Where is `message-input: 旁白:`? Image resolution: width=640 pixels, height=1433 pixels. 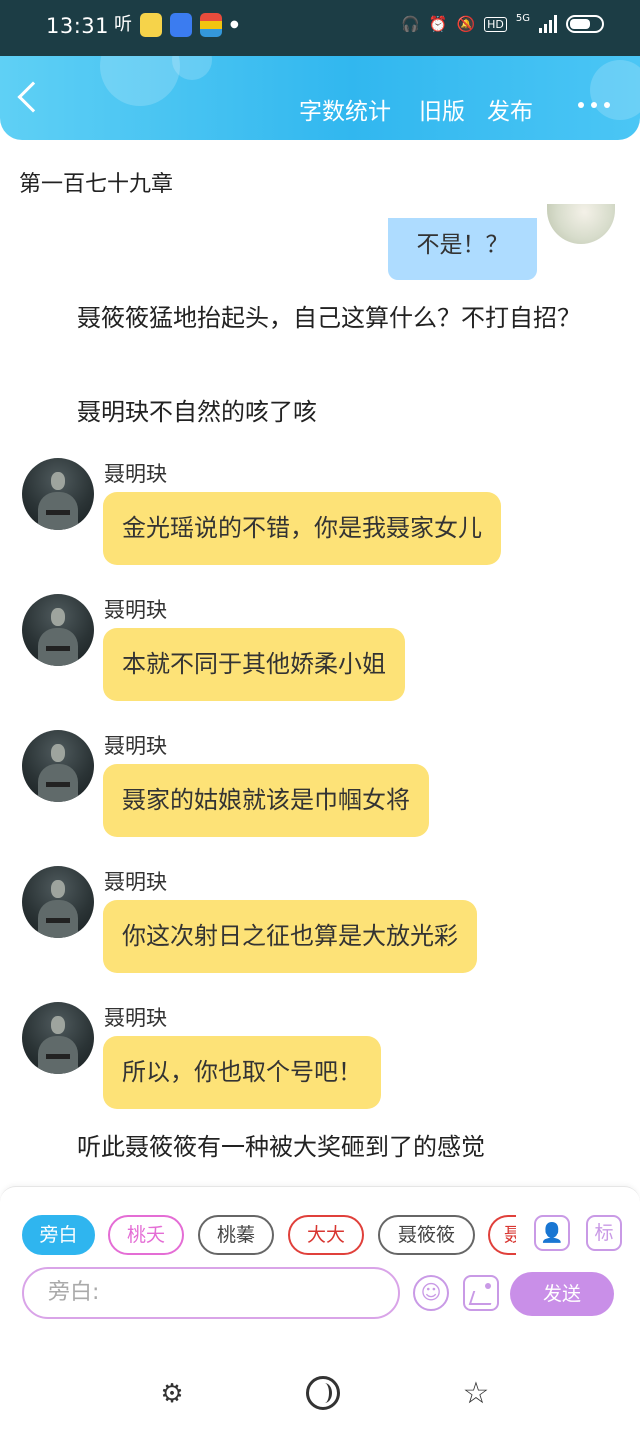 message-input: 旁白: is located at coordinates (211, 1293).